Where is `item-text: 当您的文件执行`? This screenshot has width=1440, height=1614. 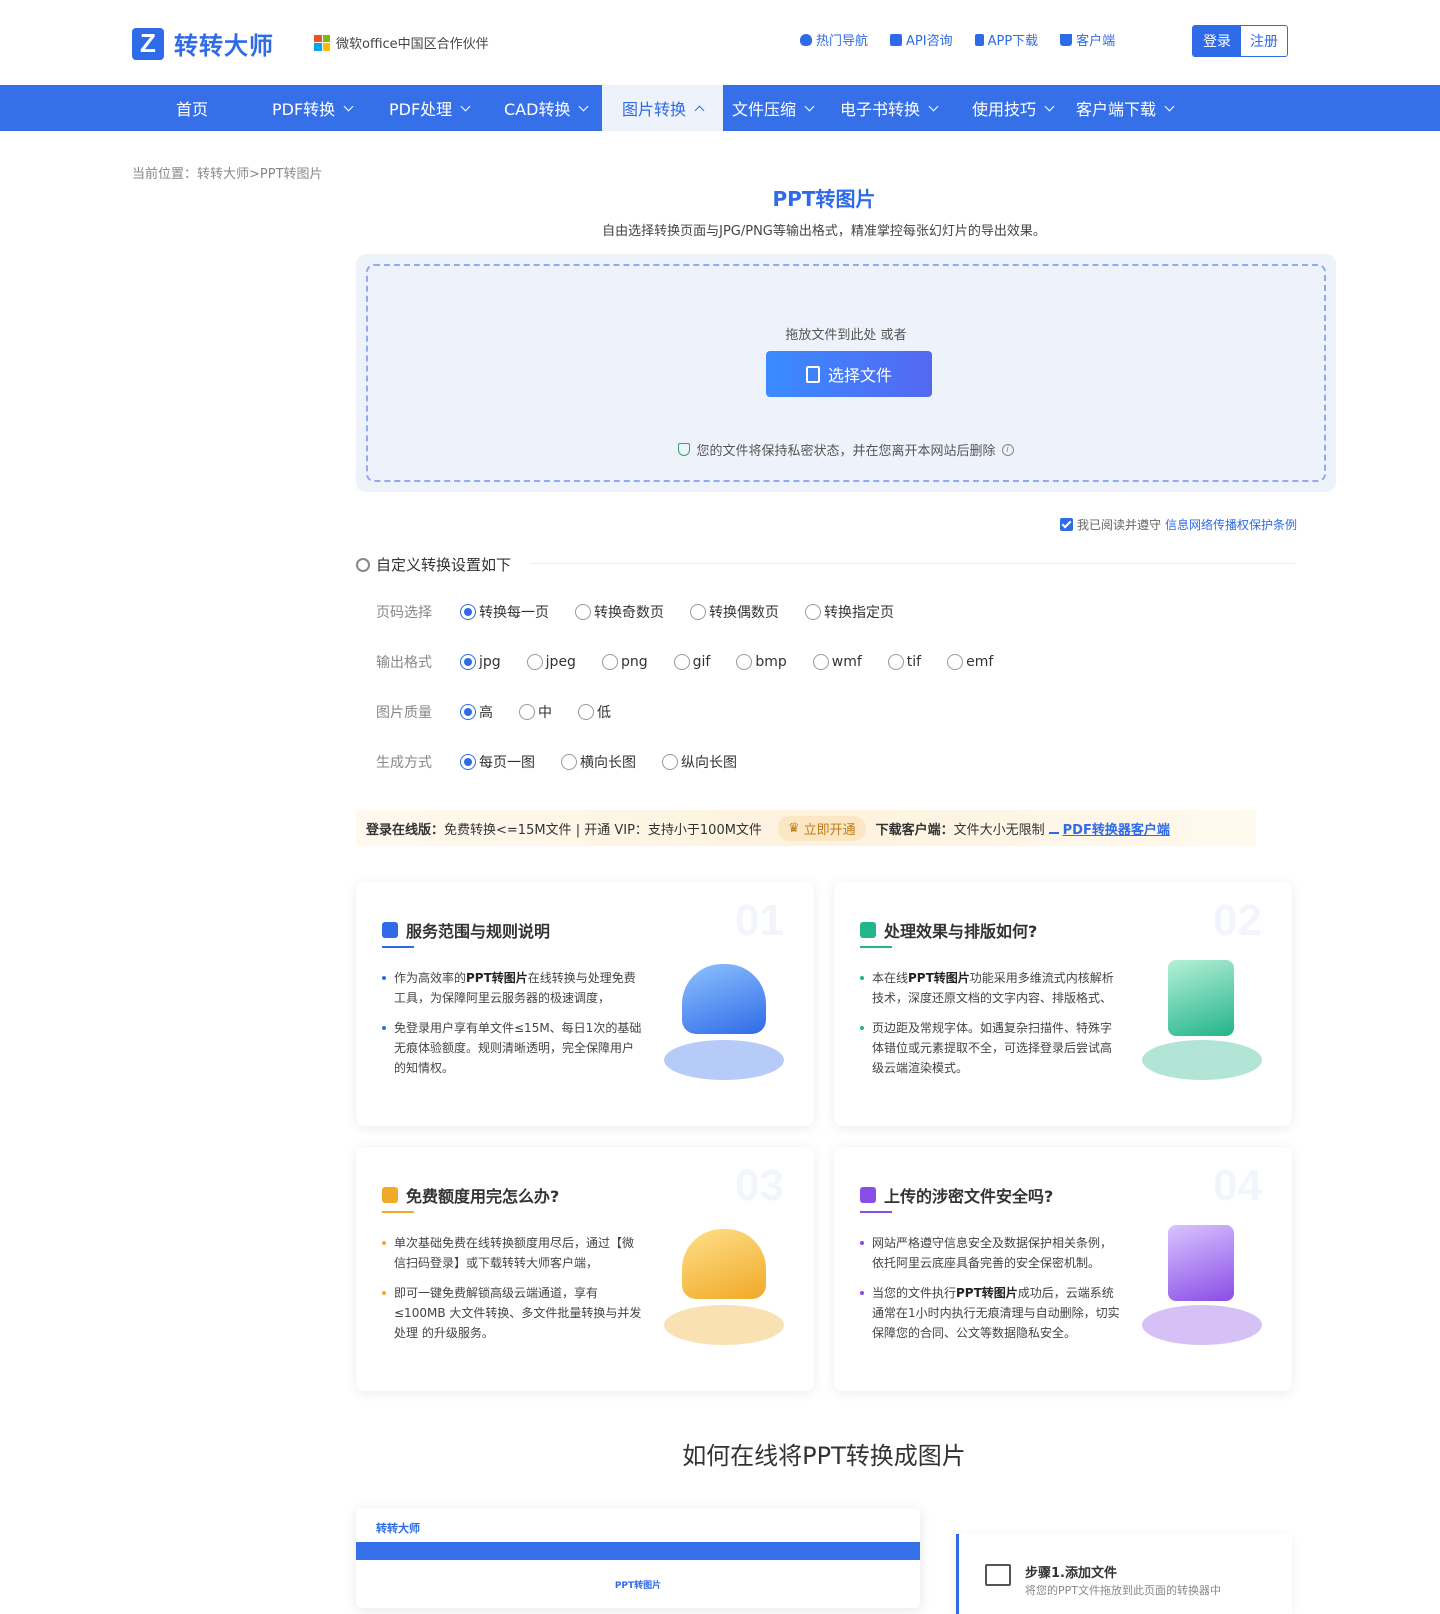
item-text: 当您的文件执行 is located at coordinates (914, 1293).